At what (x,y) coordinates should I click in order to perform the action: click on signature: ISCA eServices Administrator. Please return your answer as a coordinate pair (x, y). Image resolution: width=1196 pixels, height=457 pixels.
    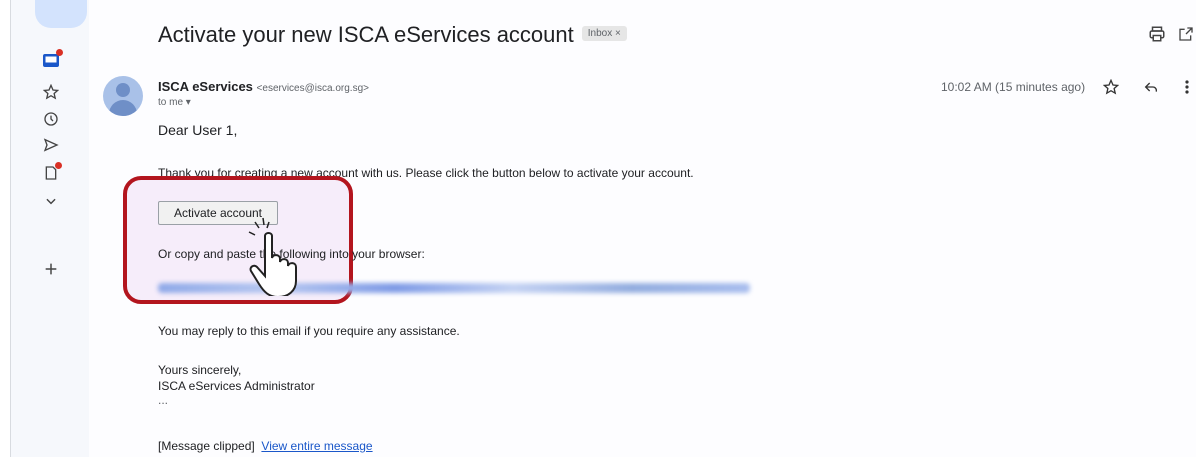
    Looking at the image, I should click on (236, 386).